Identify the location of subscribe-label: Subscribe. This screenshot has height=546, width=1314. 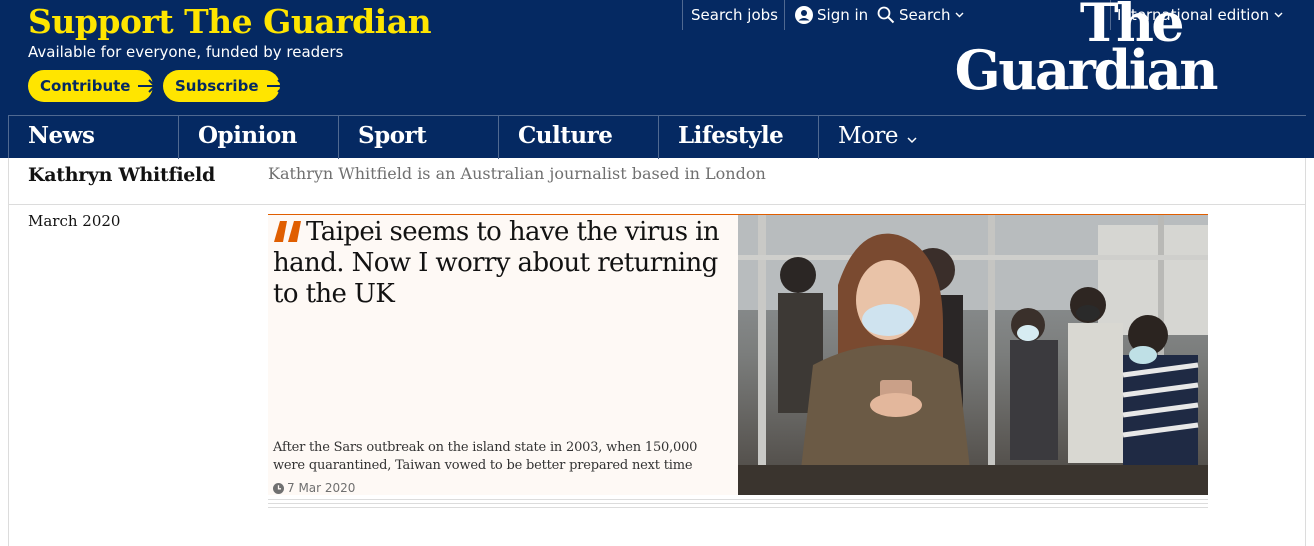
(217, 86).